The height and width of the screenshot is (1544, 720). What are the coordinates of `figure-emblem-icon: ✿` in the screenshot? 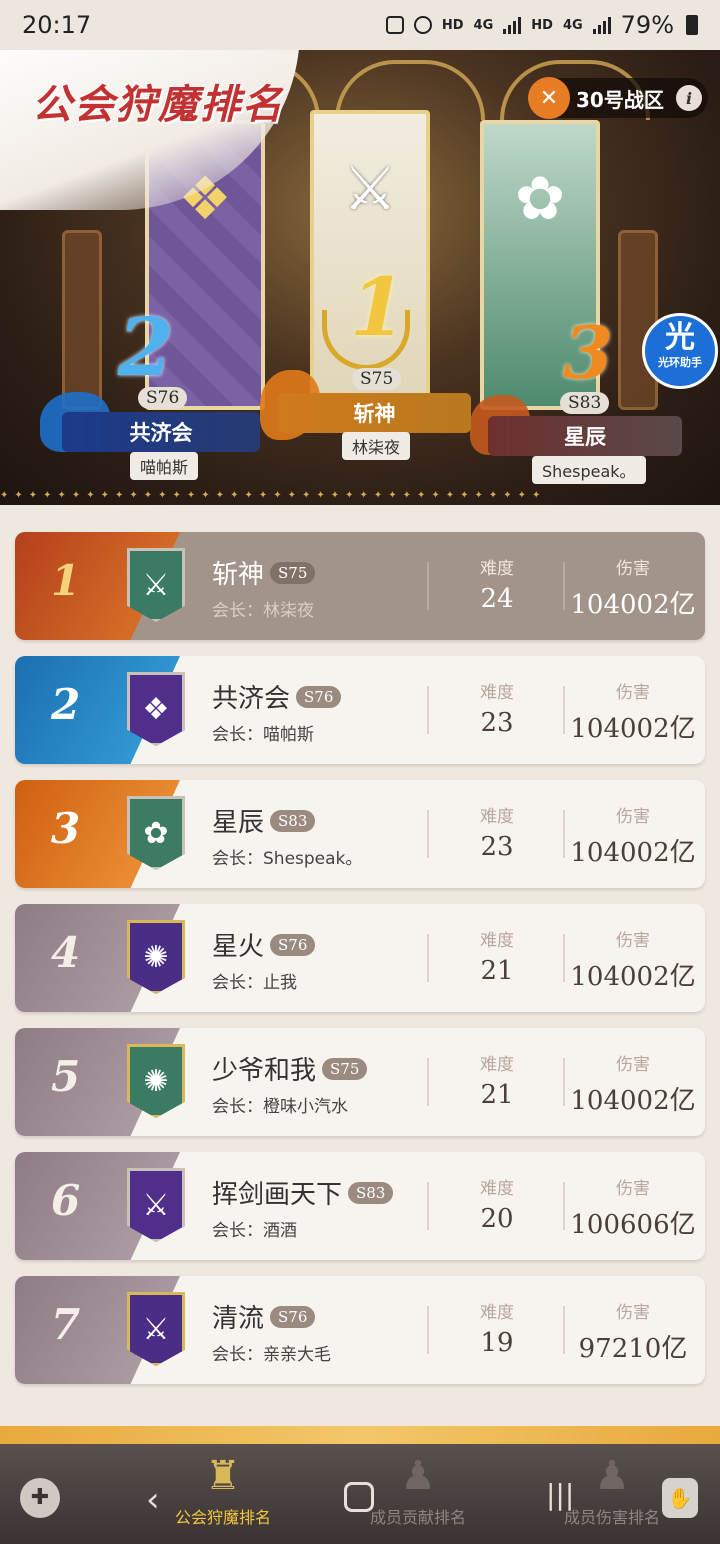 It's located at (540, 199).